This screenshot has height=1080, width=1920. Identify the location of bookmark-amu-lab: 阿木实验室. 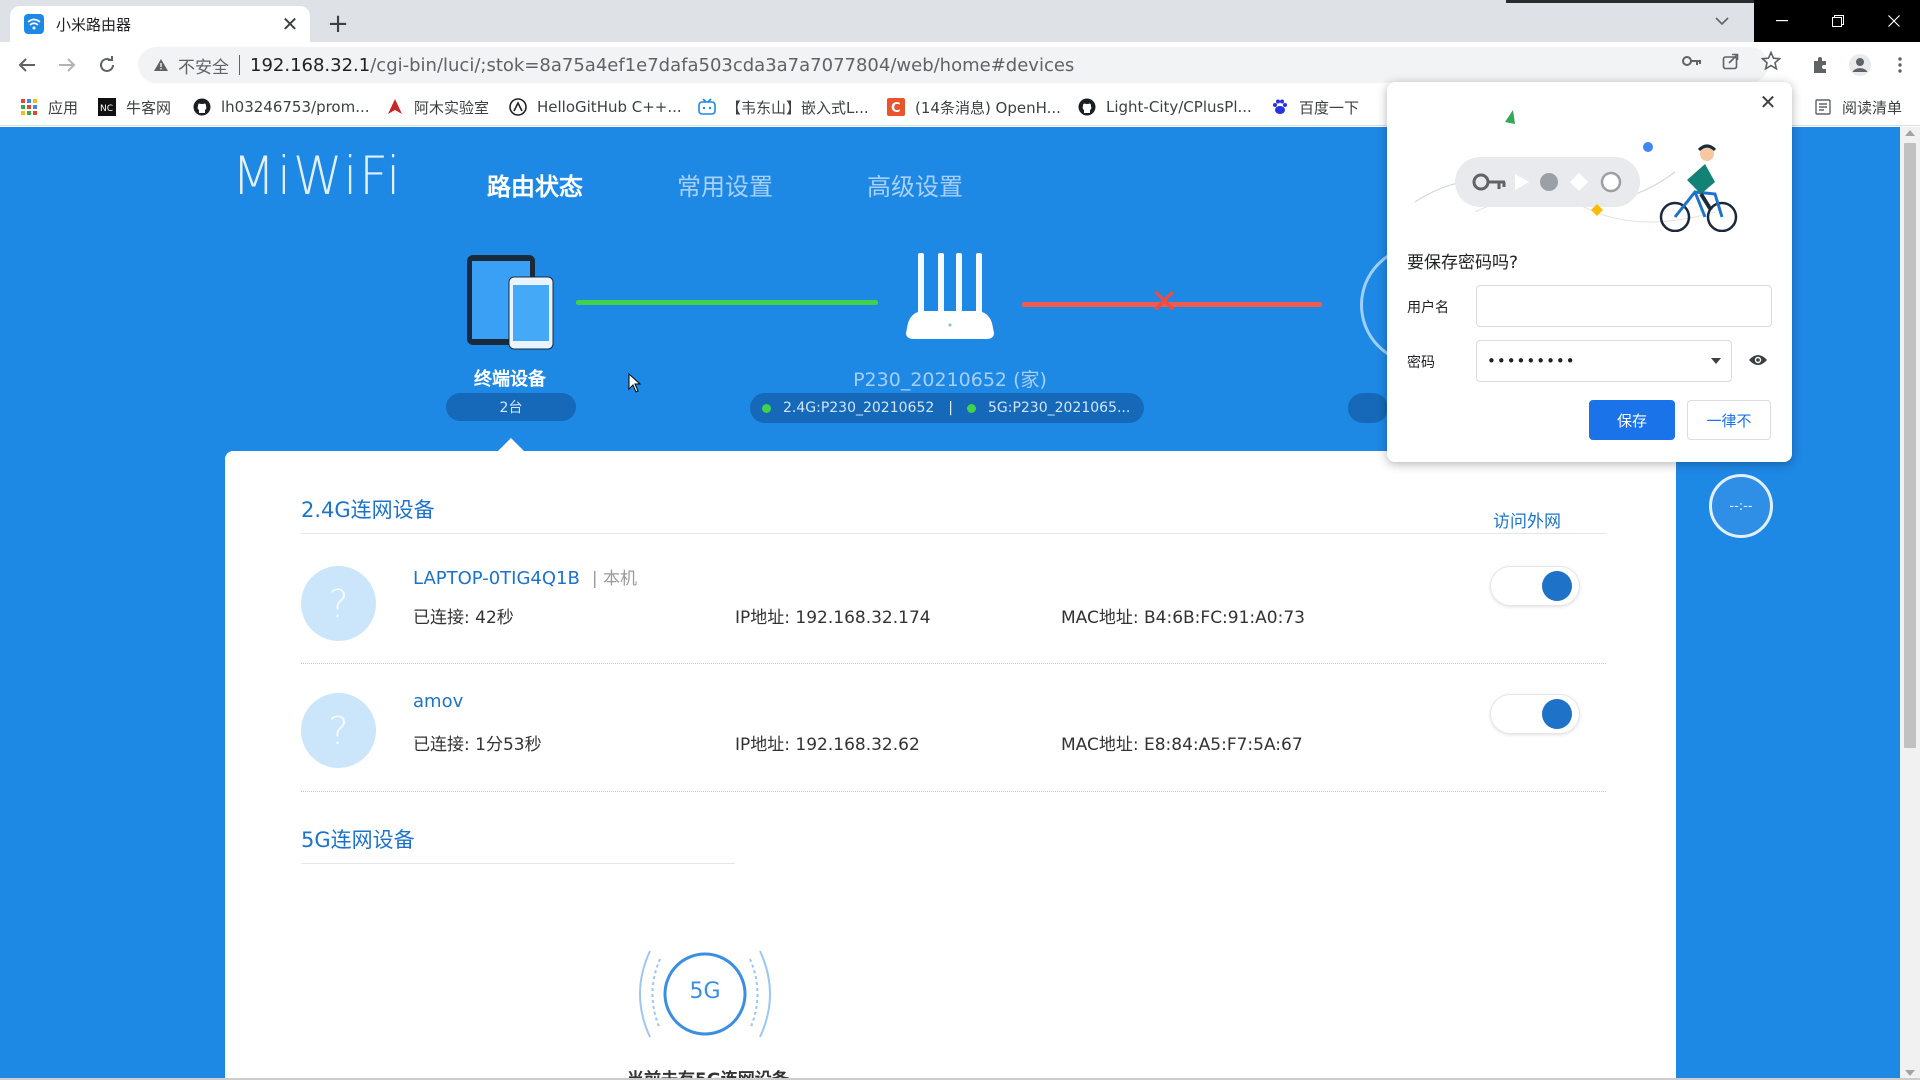
(437, 107).